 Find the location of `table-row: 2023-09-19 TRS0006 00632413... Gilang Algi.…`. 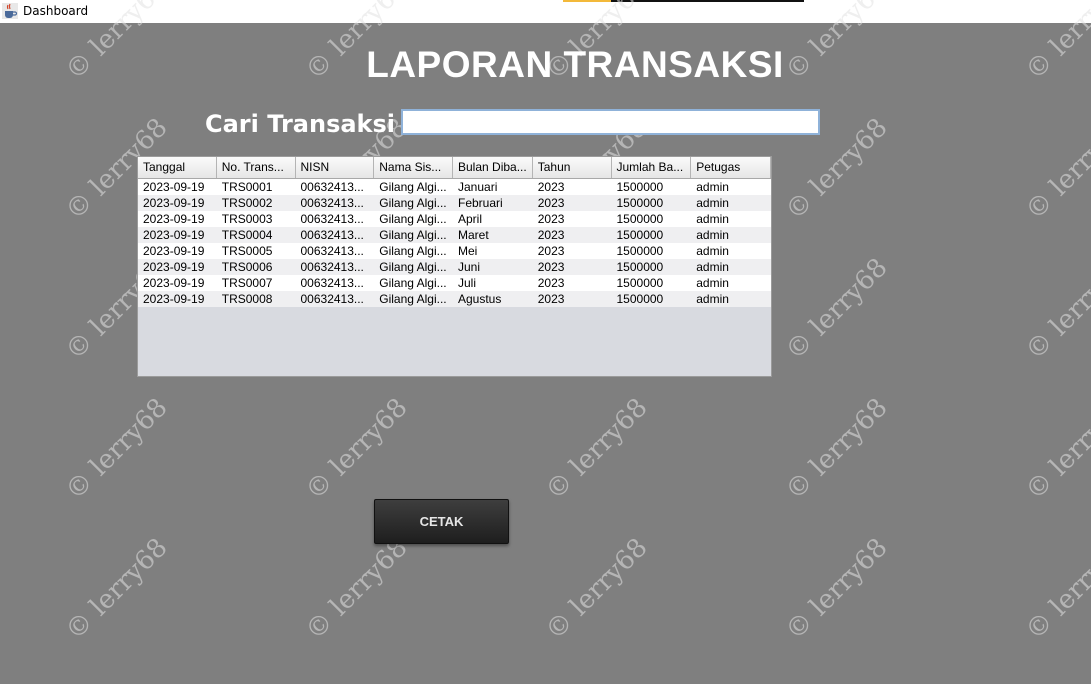

table-row: 2023-09-19 TRS0006 00632413... Gilang Algi.… is located at coordinates (454, 267).